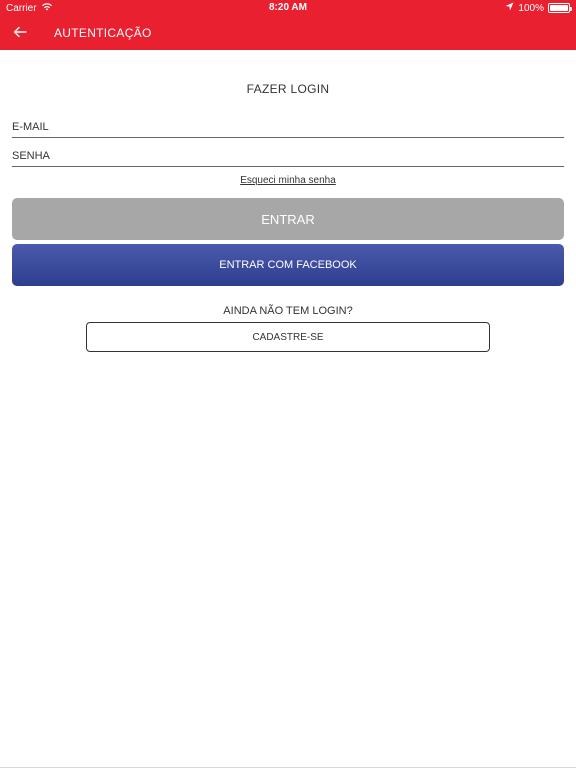 The height and width of the screenshot is (768, 576). What do you see at coordinates (288, 33) in the screenshot?
I see `navigation-bar: AUTENTICAÇÃO` at bounding box center [288, 33].